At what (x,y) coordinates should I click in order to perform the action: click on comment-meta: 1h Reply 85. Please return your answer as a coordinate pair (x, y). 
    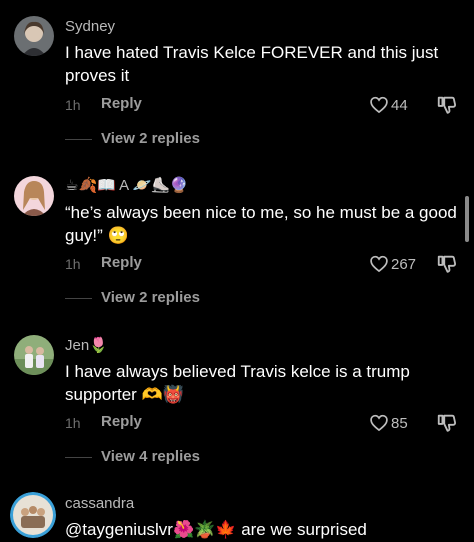
    Looking at the image, I should click on (265, 424).